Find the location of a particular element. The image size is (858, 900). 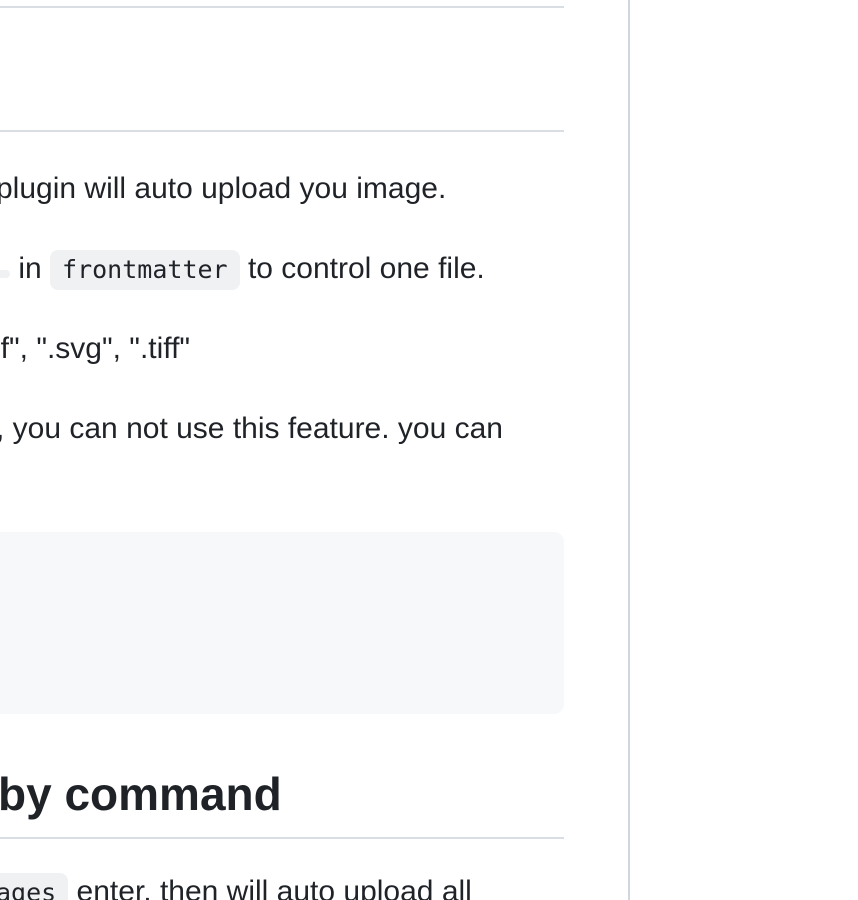

readme-paragraph-command: ages enter, then will auto upload all is located at coordinates (236, 886).